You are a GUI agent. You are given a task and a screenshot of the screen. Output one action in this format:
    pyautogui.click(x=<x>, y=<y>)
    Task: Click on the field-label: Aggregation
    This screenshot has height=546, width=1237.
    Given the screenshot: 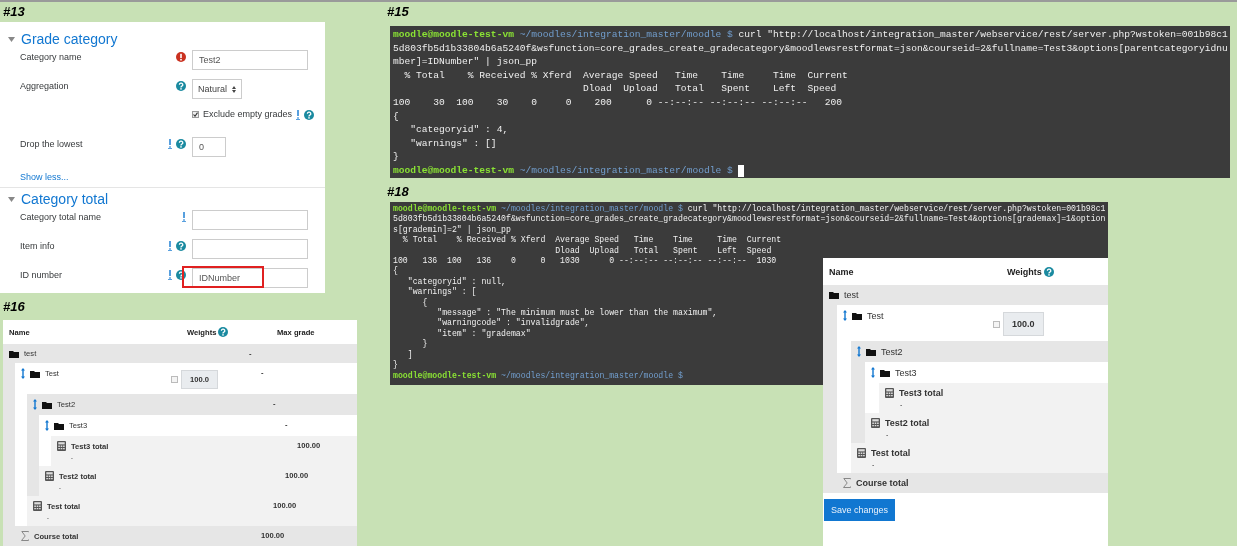 What is the action you would take?
    pyautogui.click(x=45, y=85)
    